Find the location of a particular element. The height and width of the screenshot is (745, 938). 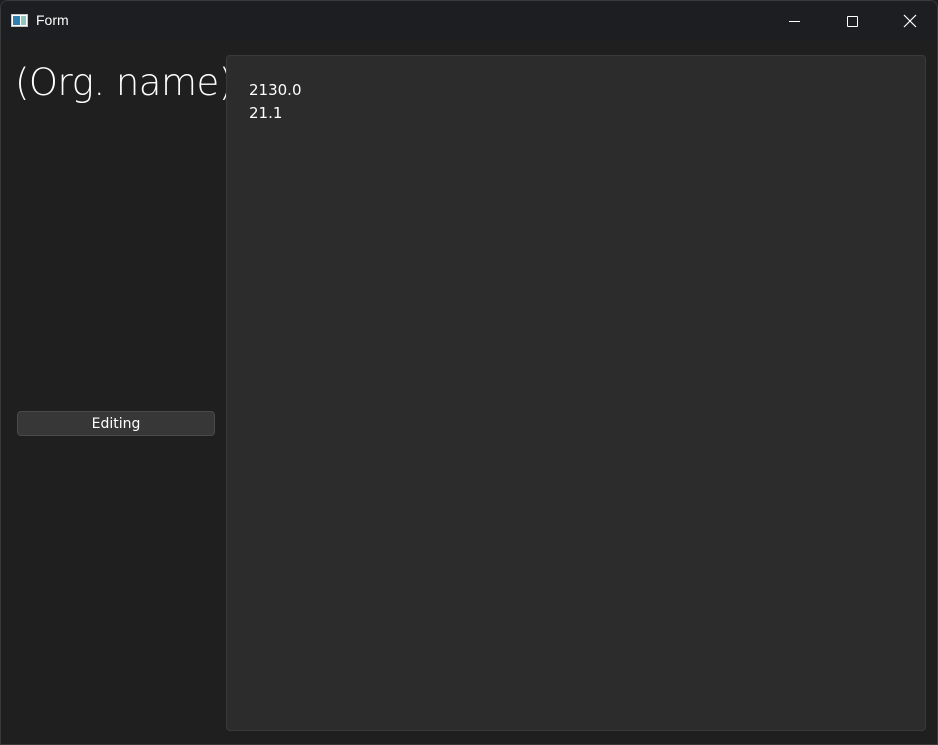

minimize-icon is located at coordinates (794, 21).